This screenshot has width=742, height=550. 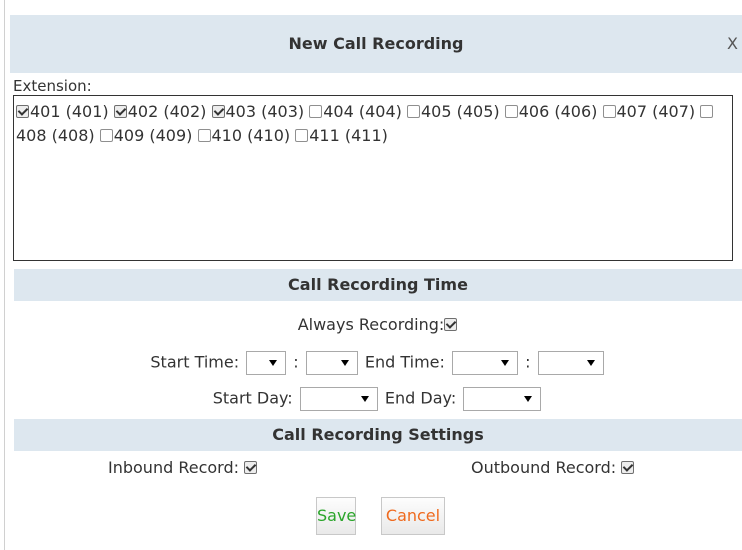 I want to click on inbound-record-label: Inbound Record:, so click(x=173, y=467).